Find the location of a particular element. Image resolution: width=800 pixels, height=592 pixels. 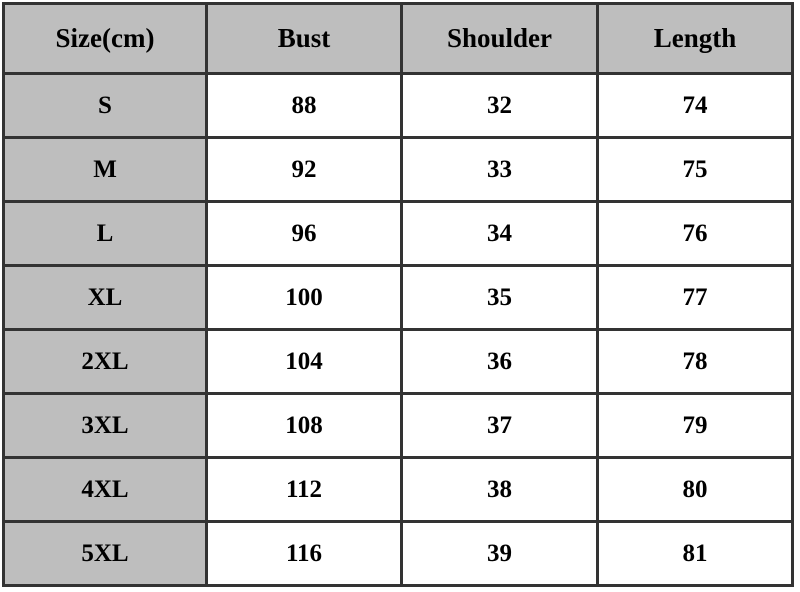

cell-bust: 88 is located at coordinates (304, 105).